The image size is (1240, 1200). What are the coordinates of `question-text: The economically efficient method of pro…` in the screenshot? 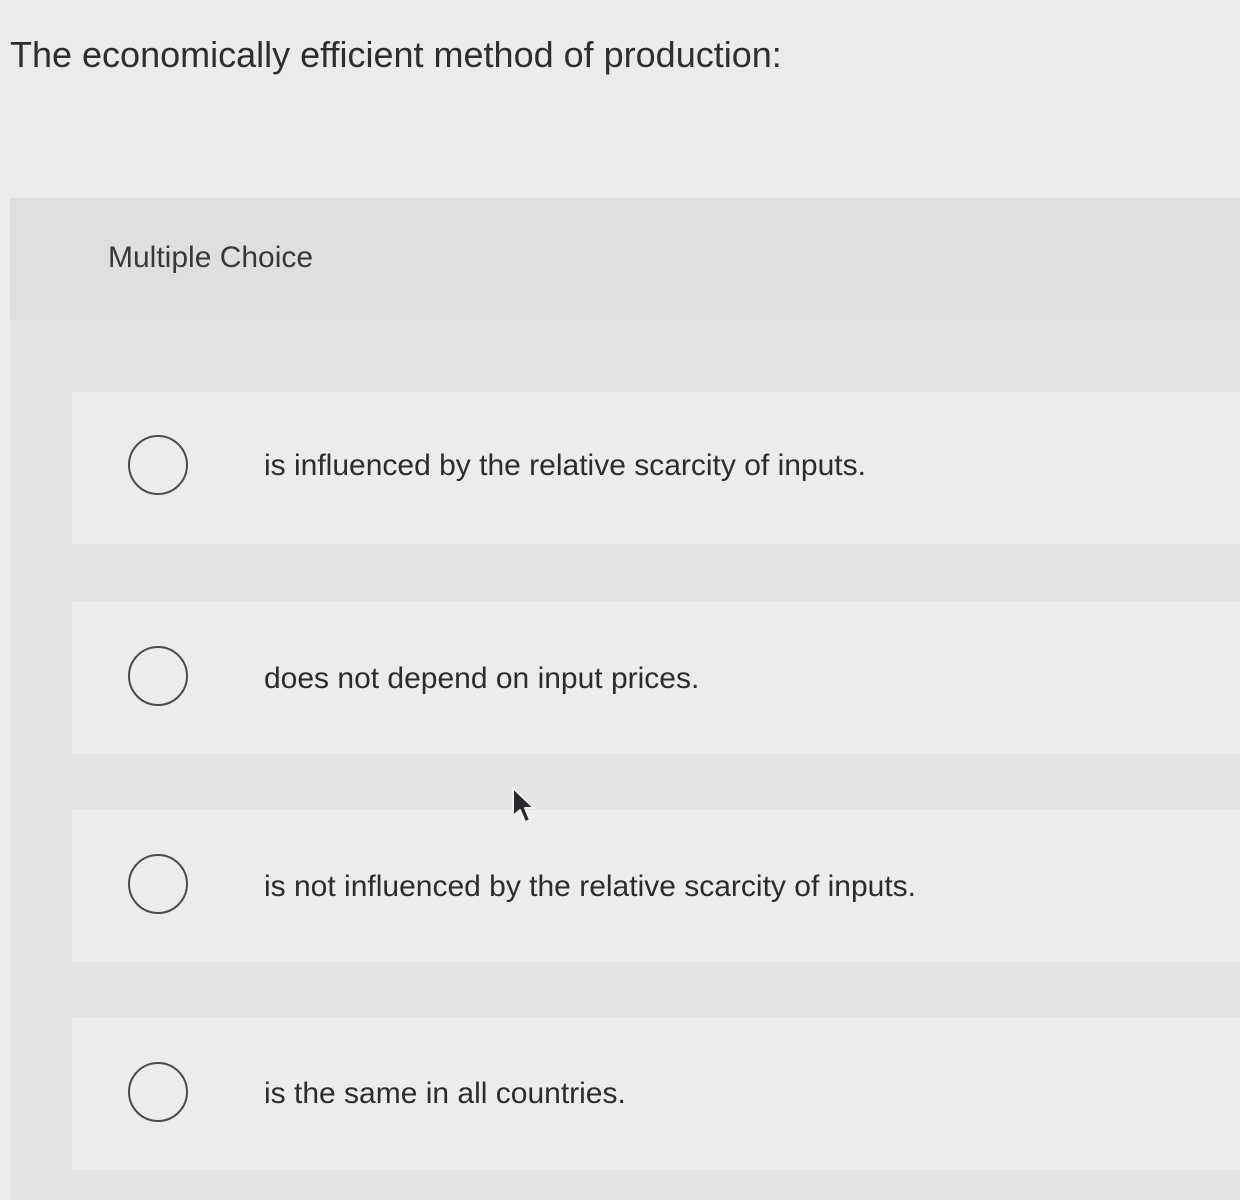 It's located at (396, 54).